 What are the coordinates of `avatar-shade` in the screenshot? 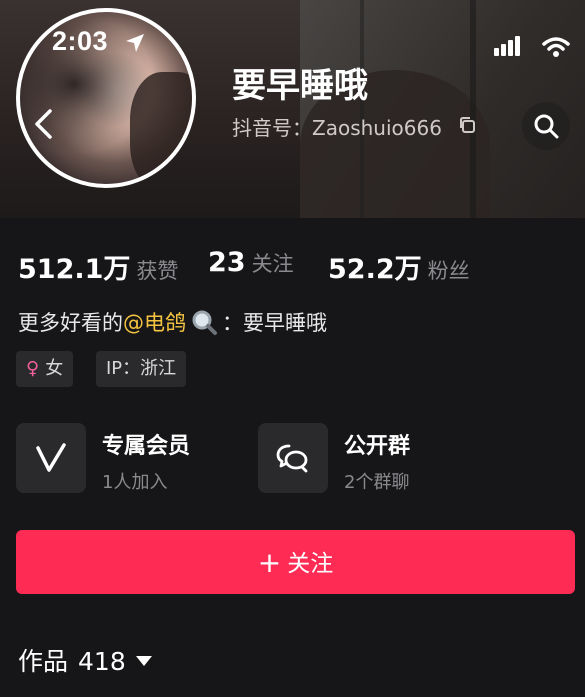 It's located at (161, 128).